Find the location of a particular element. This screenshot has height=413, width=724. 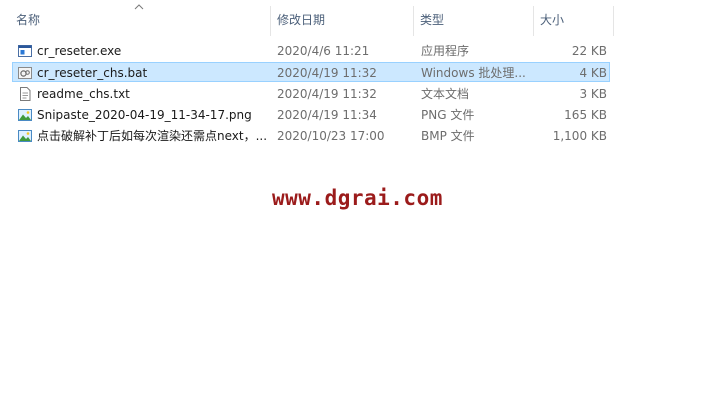

file-type: 文本文档 is located at coordinates (445, 94).